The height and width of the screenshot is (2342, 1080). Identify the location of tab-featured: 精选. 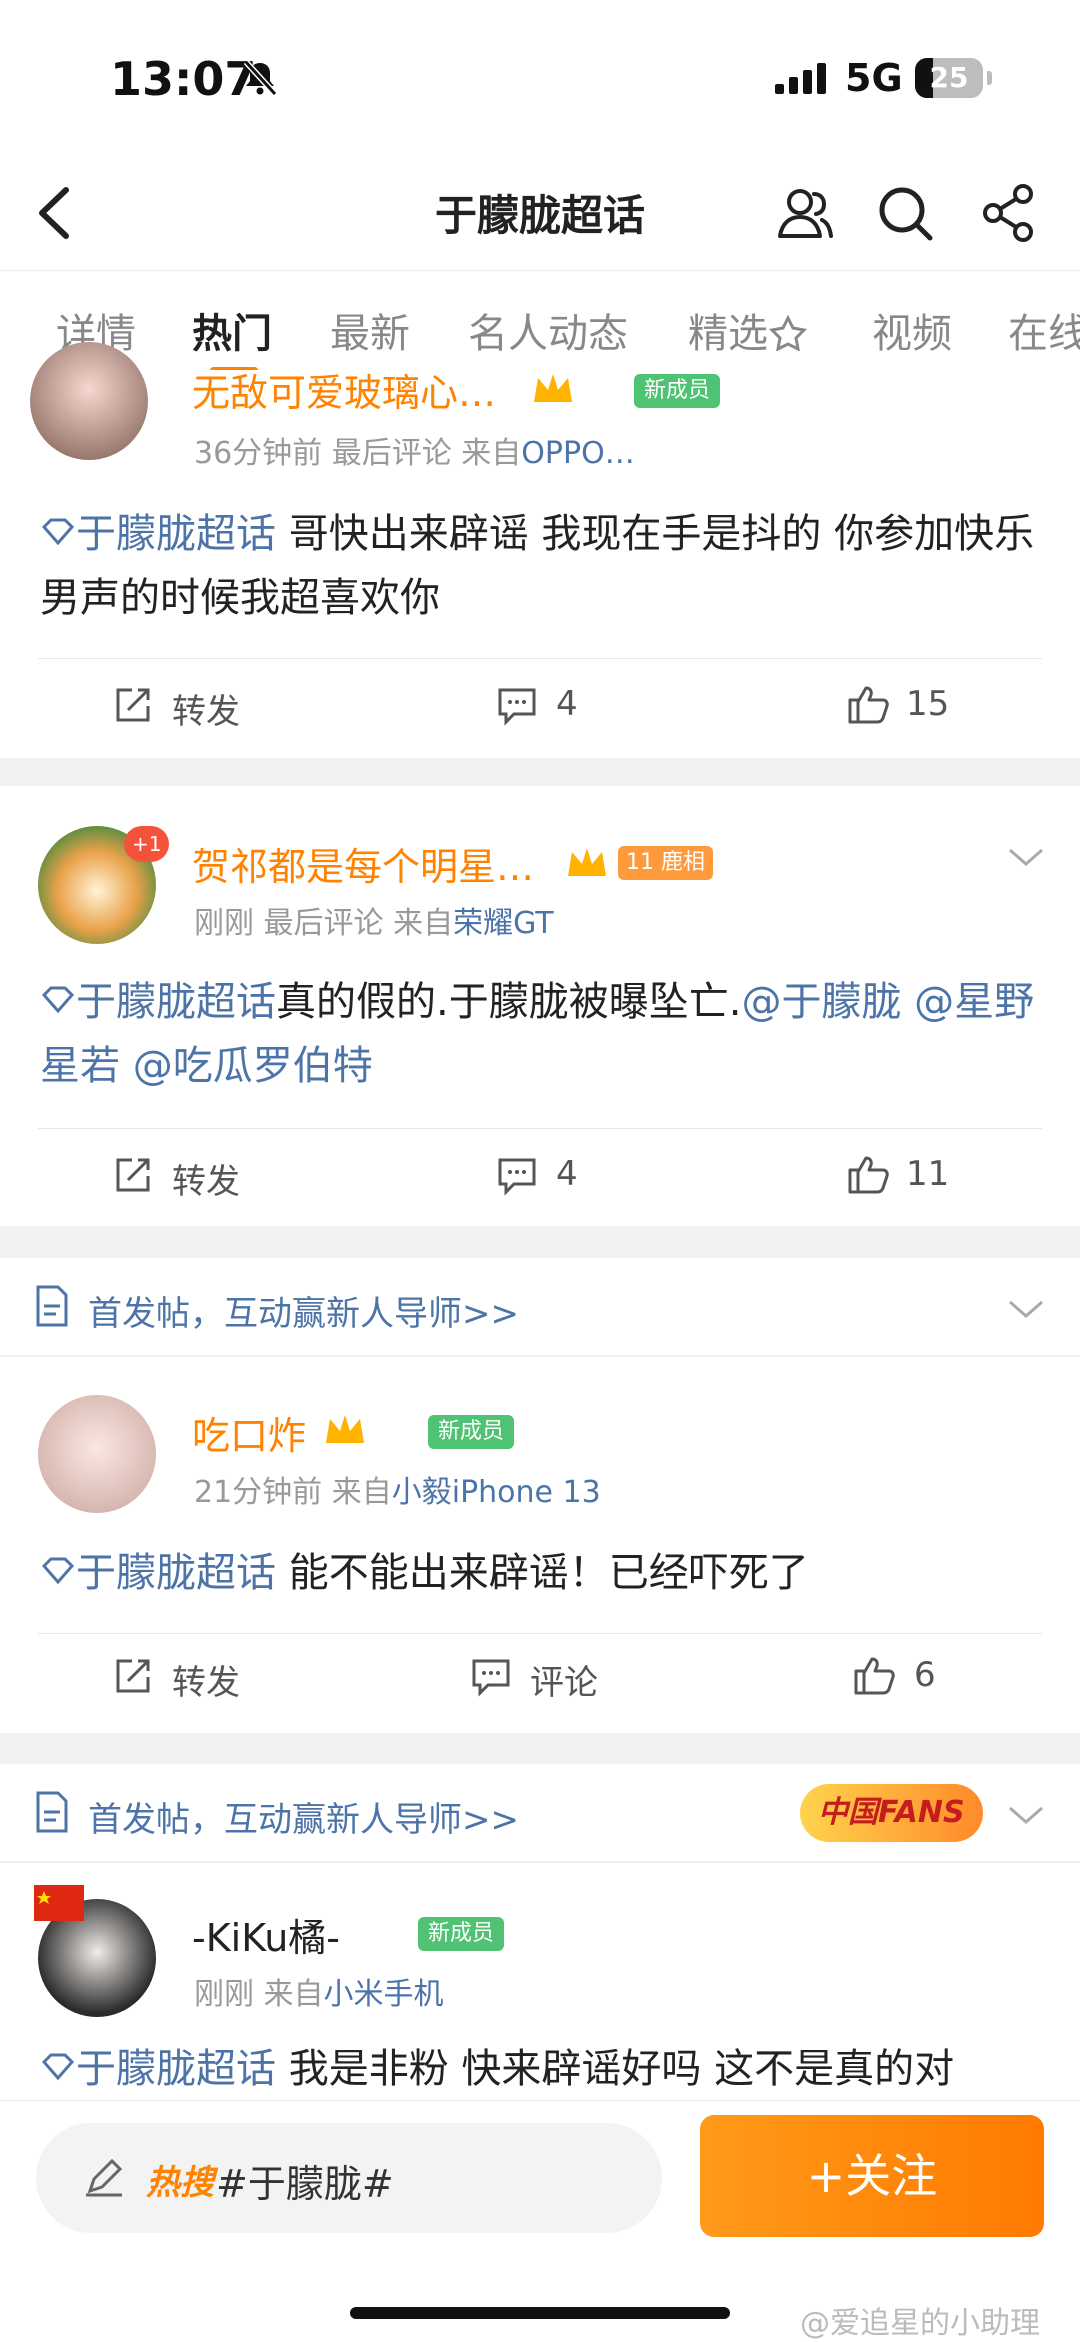
(748, 330).